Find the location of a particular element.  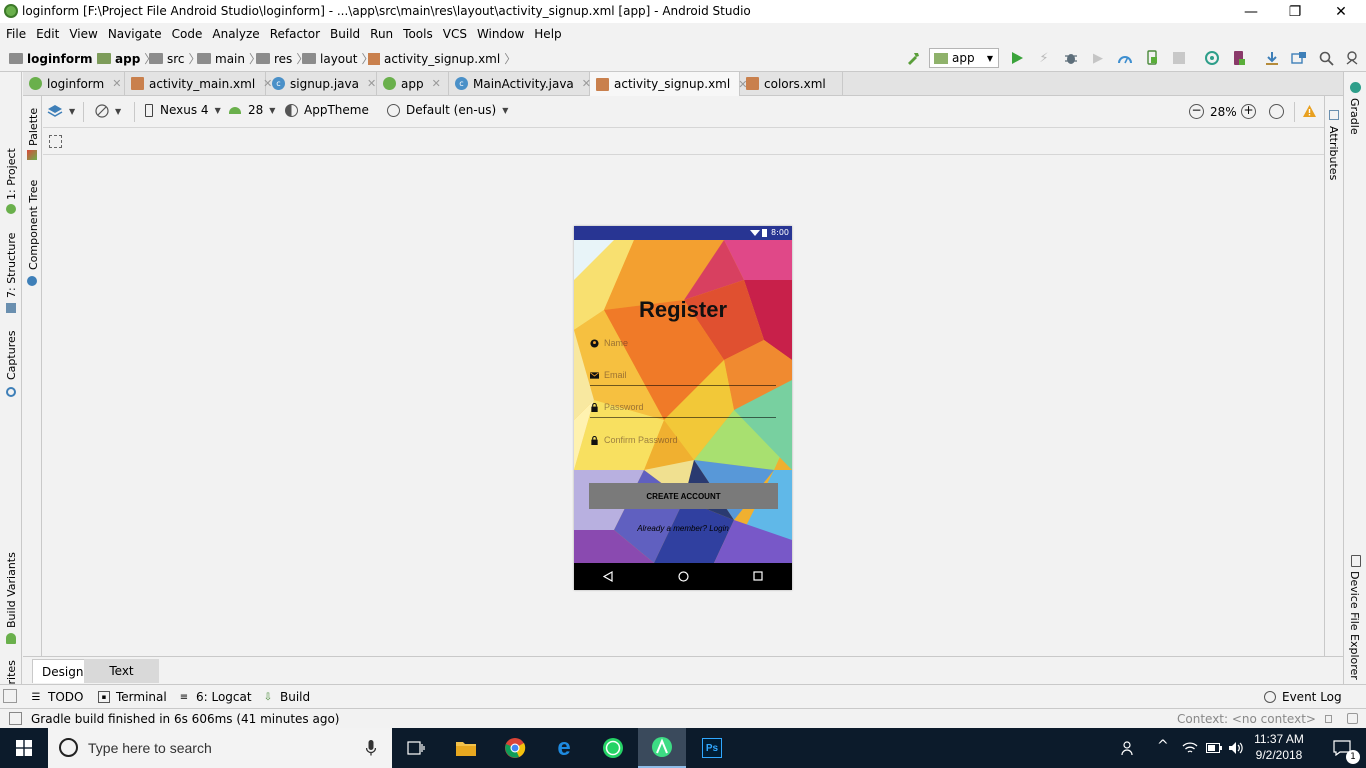

warning-icon is located at coordinates (1309, 111).